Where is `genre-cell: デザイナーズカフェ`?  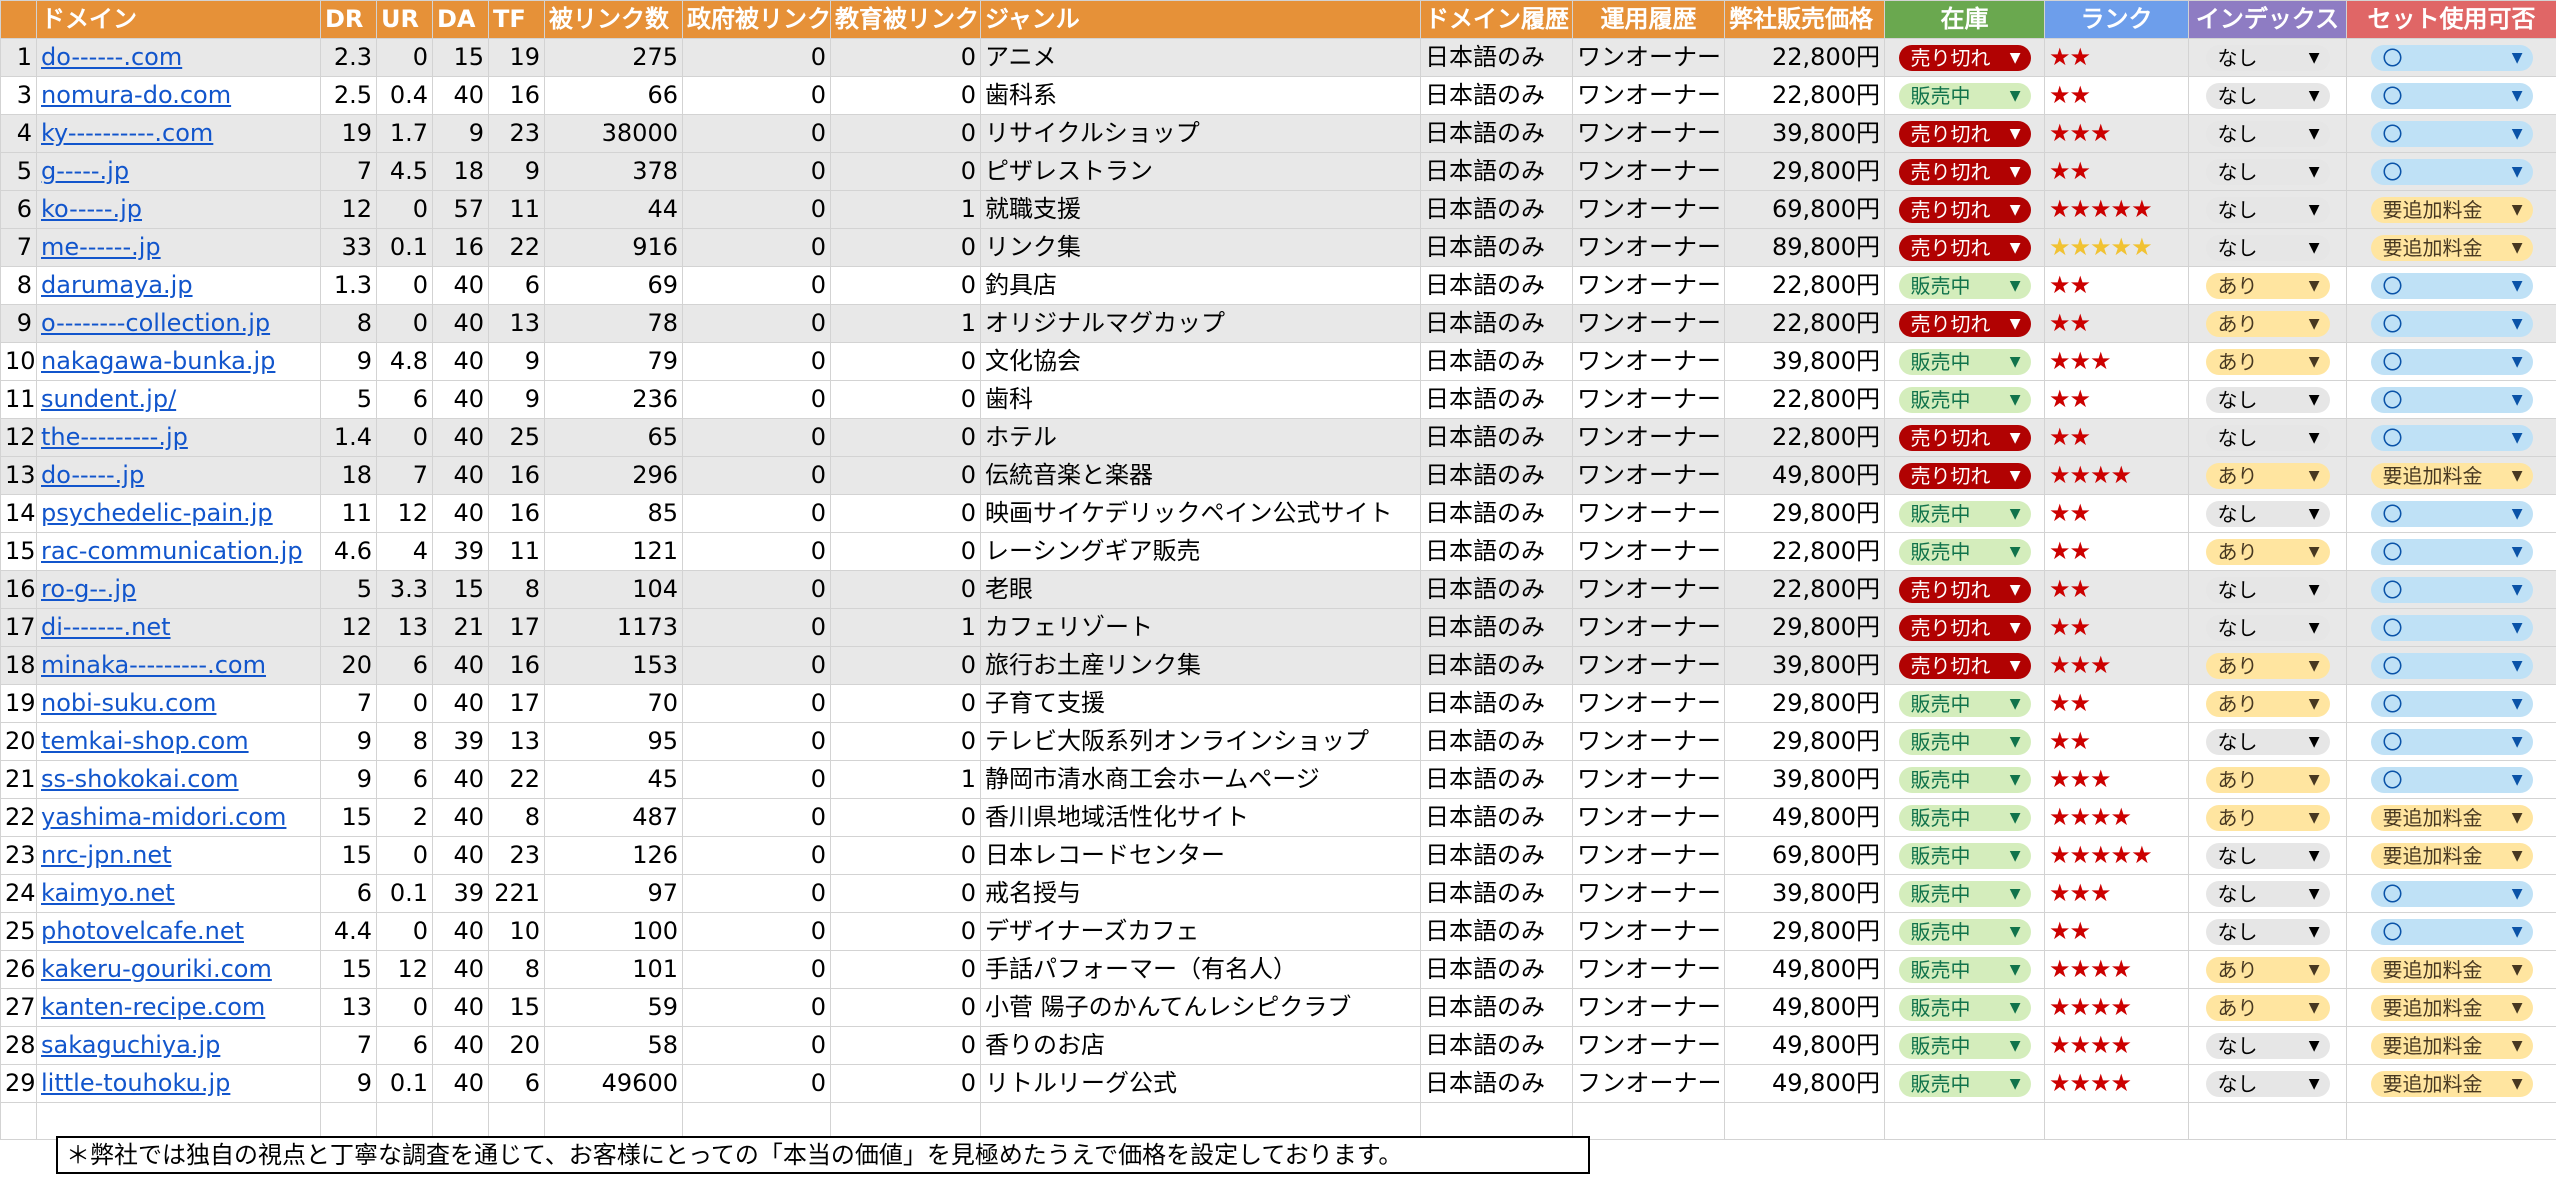
genre-cell: デザイナーズカフェ is located at coordinates (1200, 931).